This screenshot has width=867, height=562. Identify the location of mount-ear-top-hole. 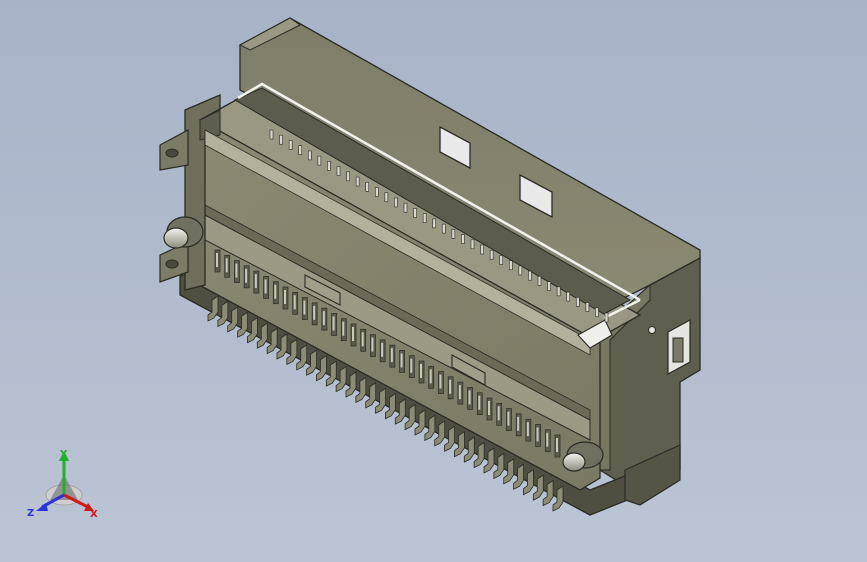
(172, 153).